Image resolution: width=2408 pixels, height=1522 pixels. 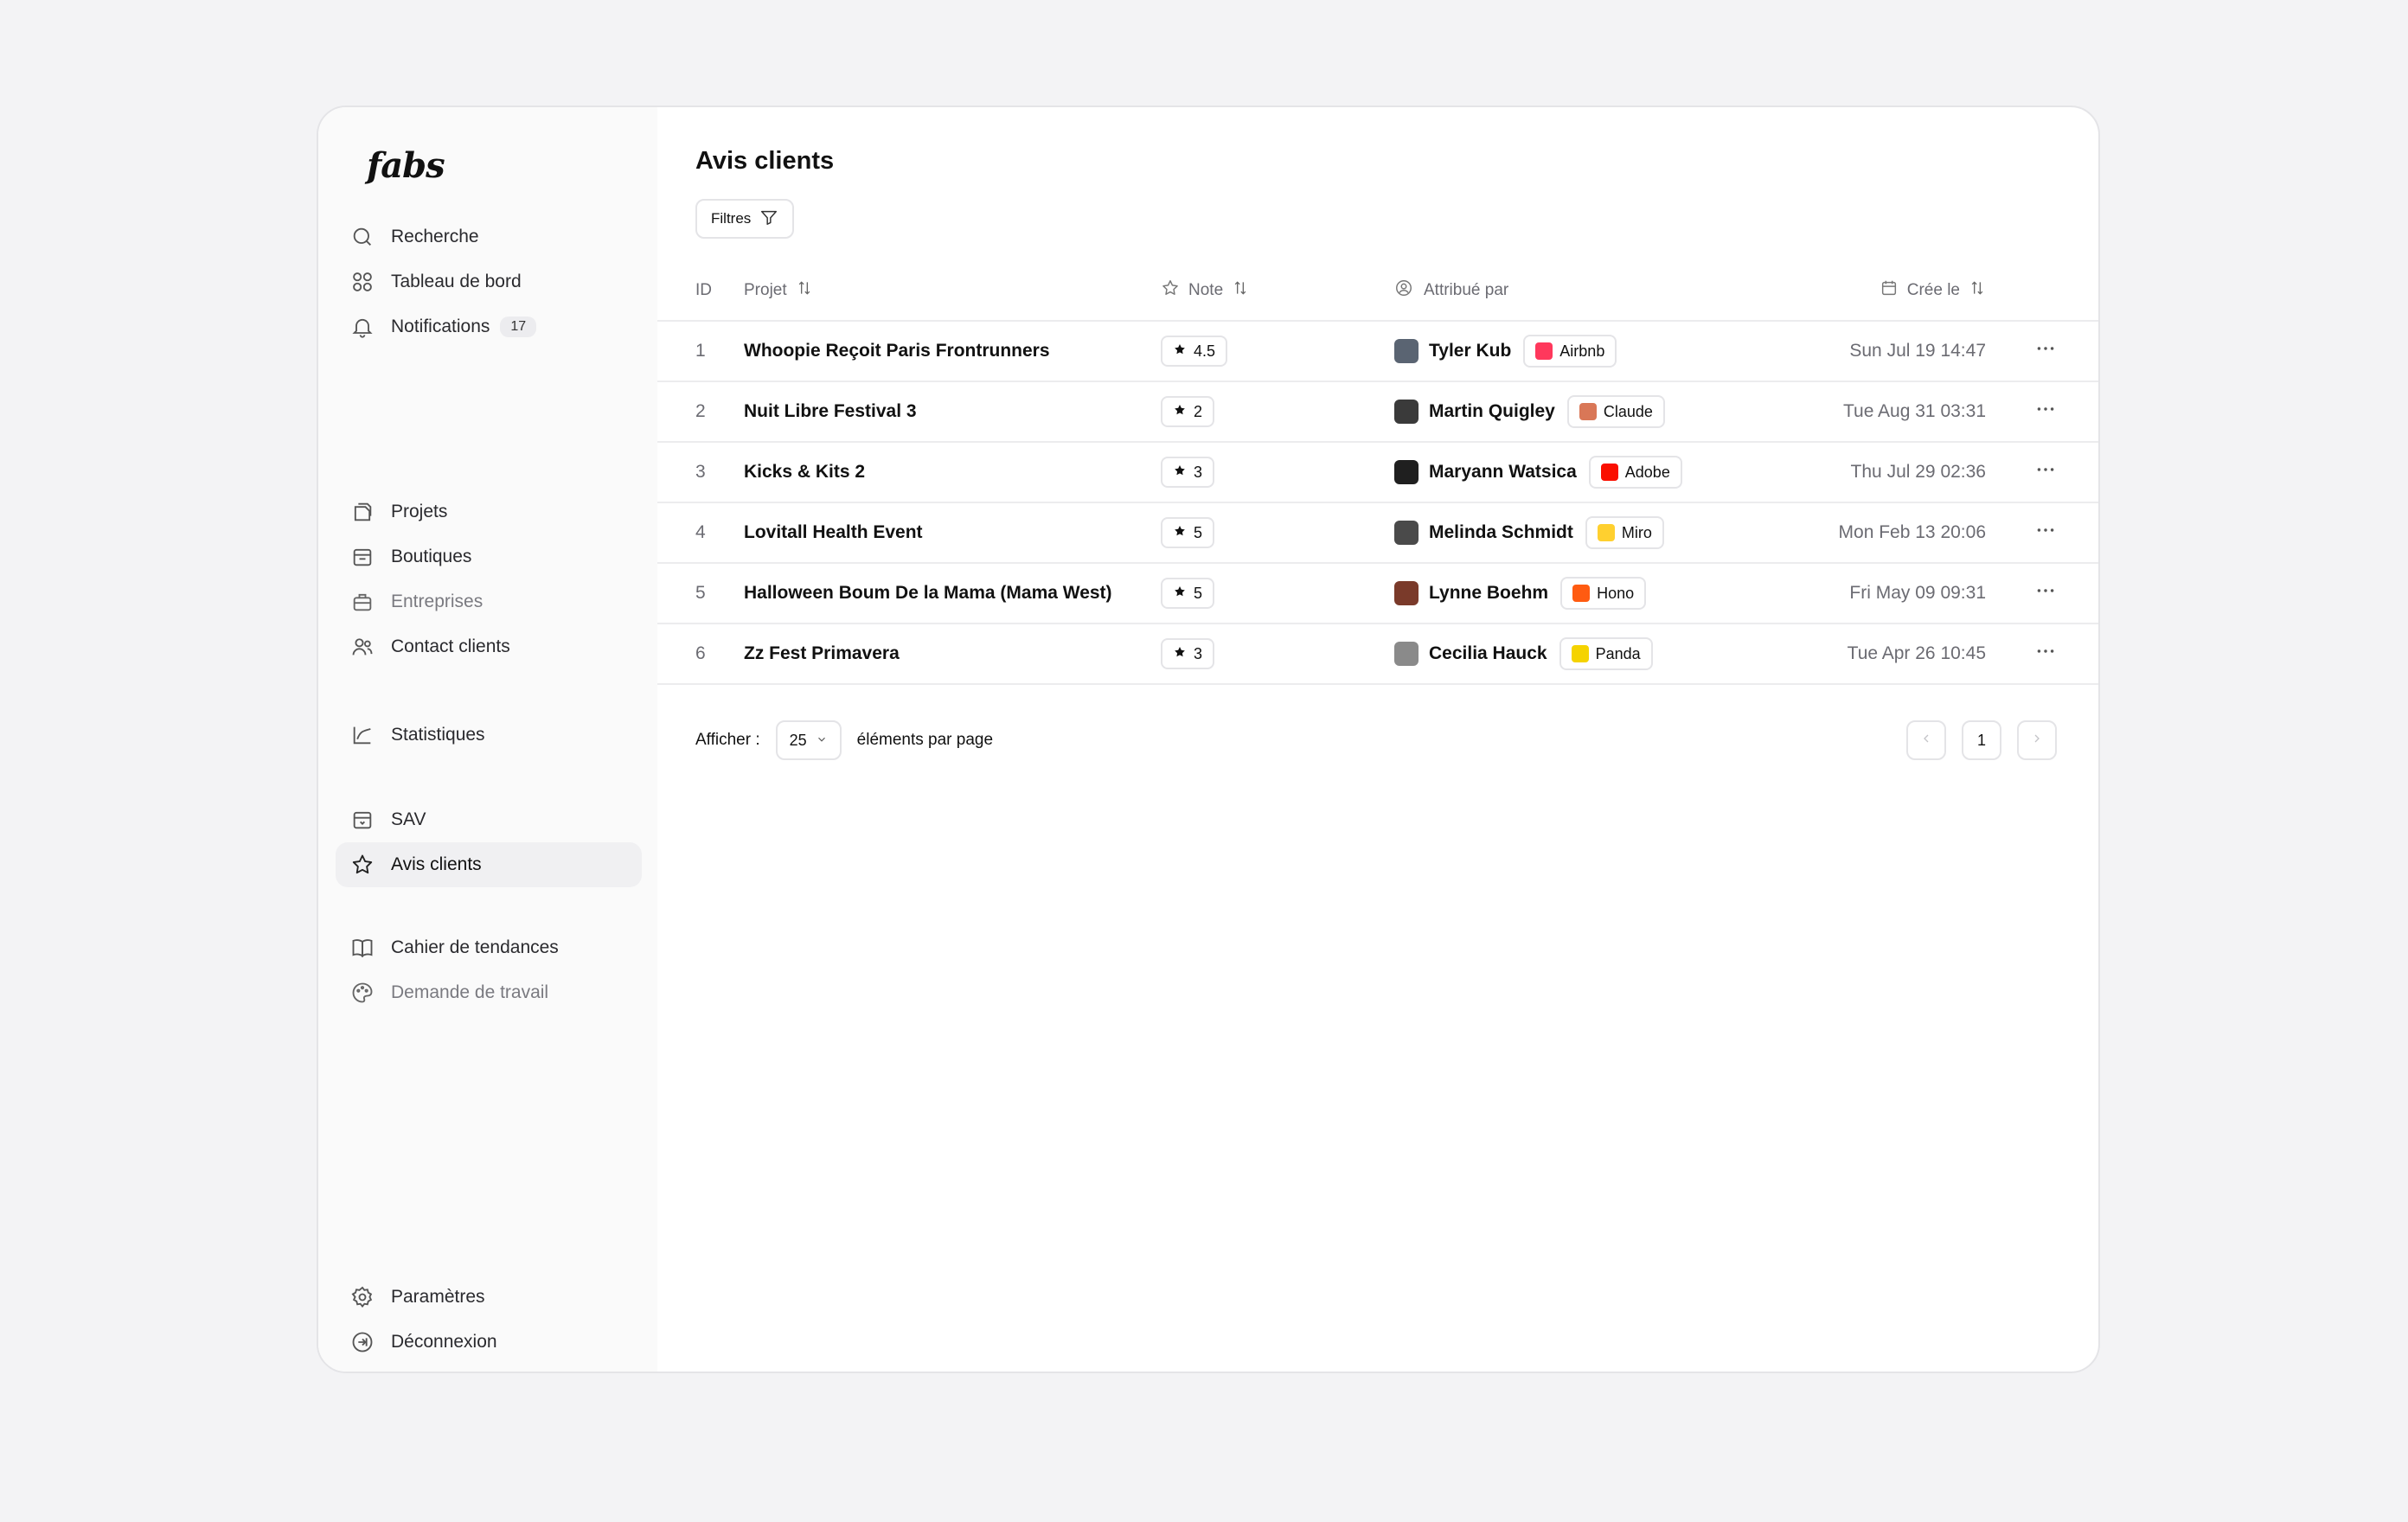 I want to click on sidebar-item-boutiques: Boutiques, so click(x=489, y=556).